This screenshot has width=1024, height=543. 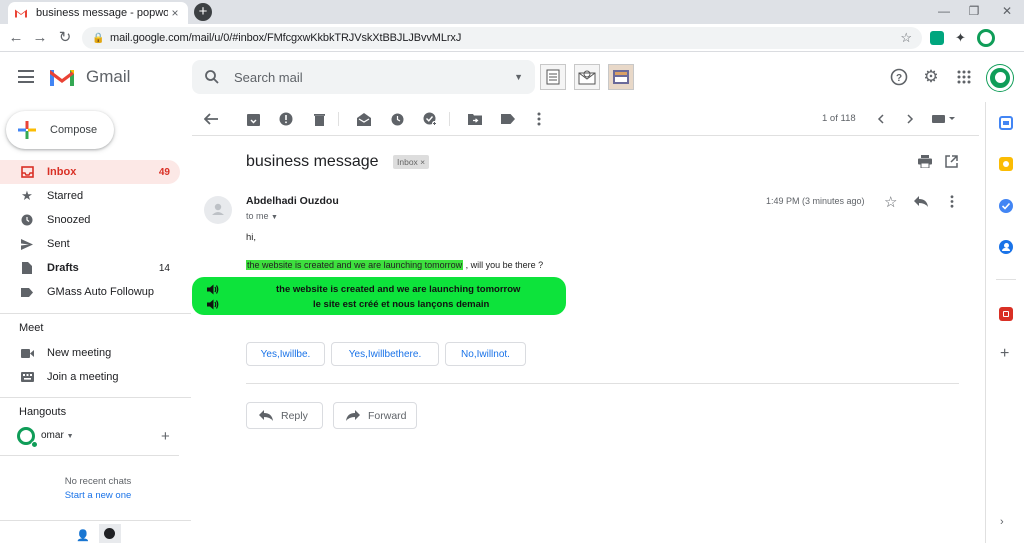 I want to click on toolbar-bottom-divider, so click(x=585, y=135).